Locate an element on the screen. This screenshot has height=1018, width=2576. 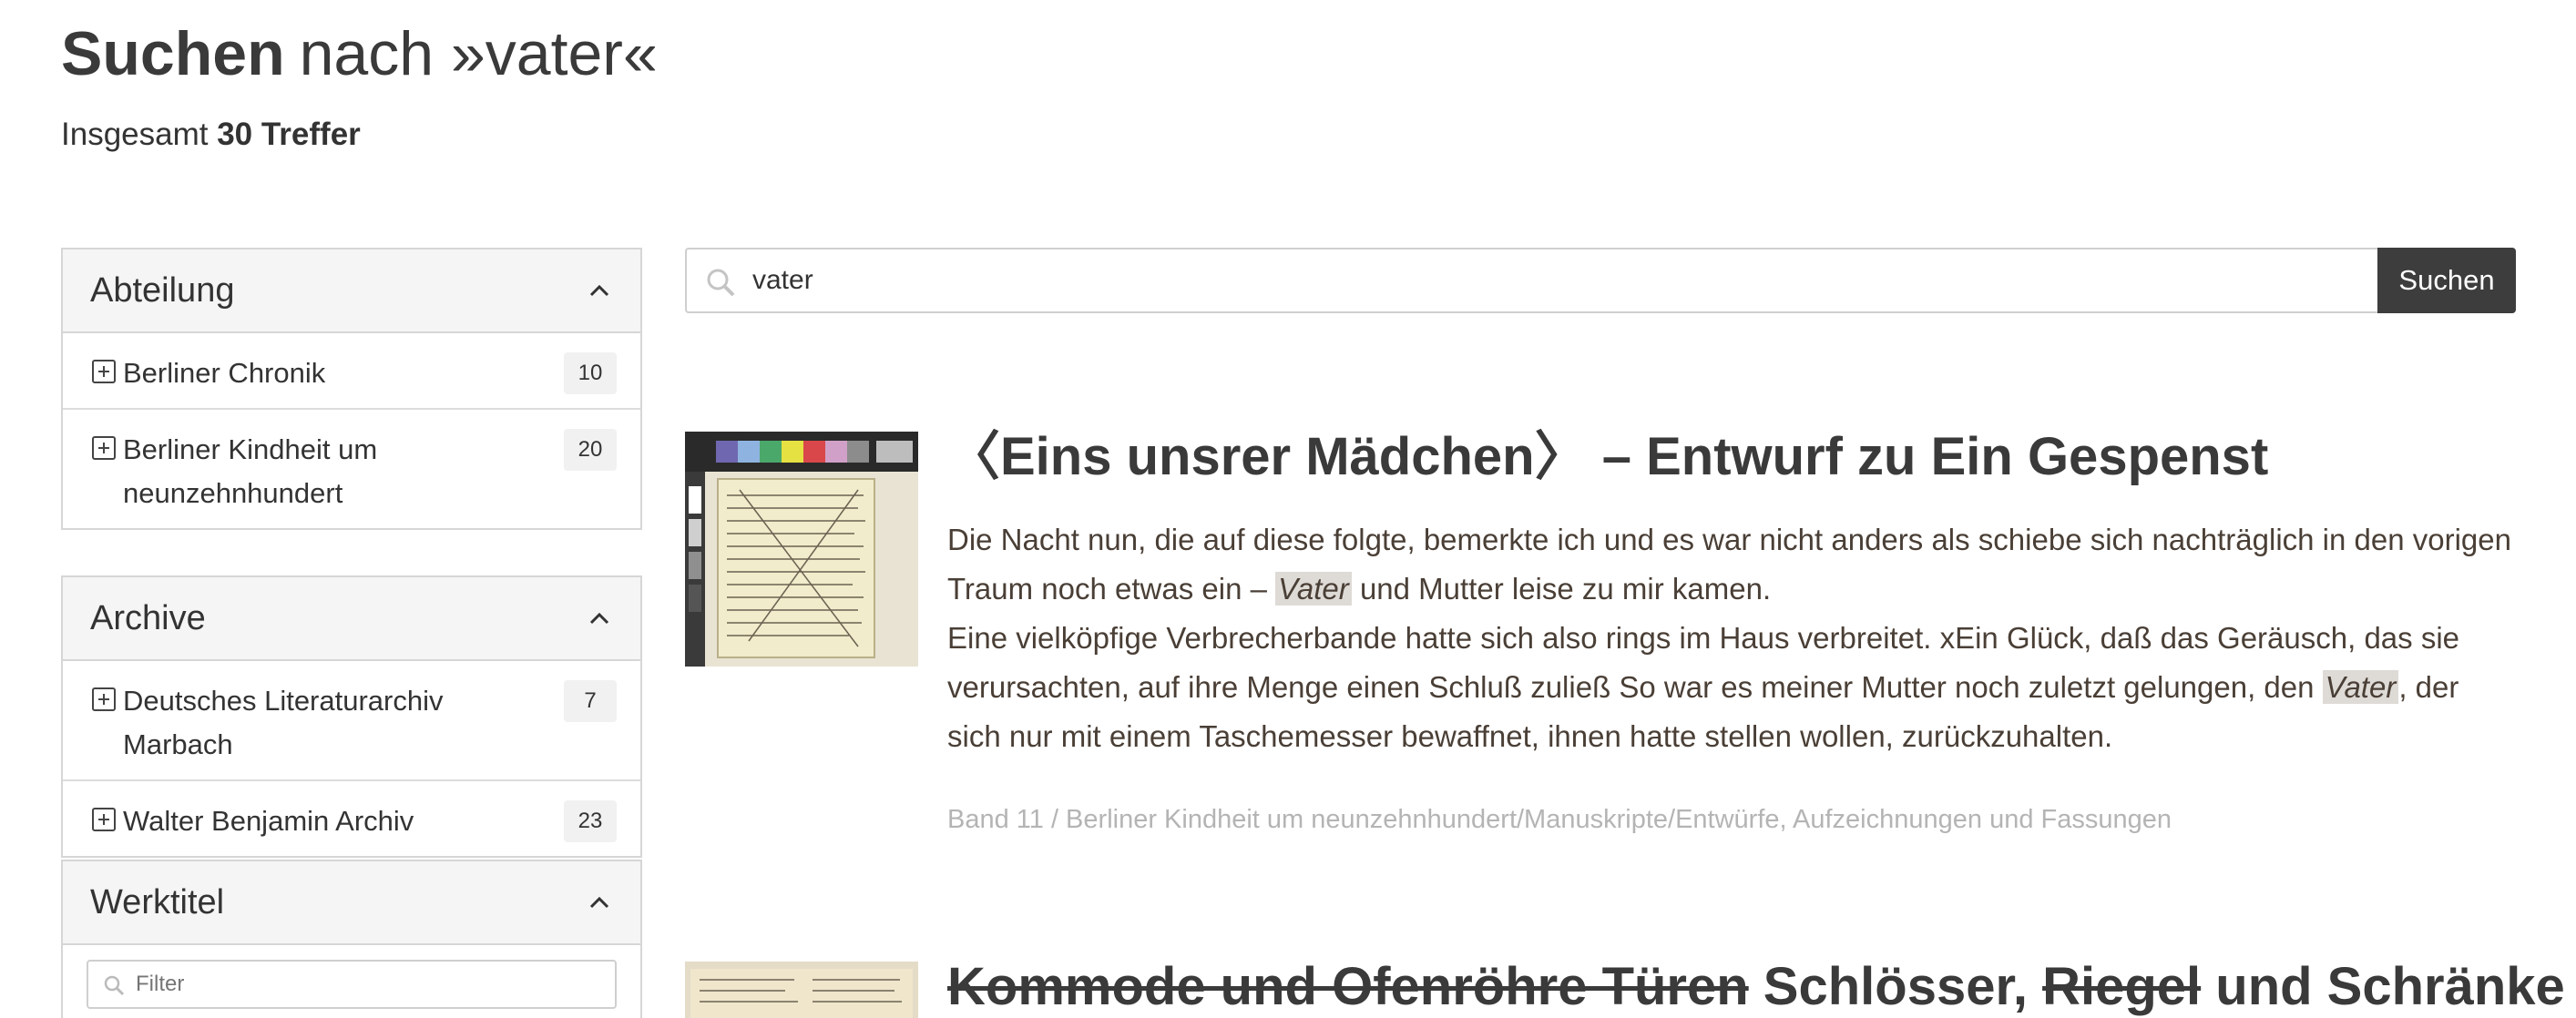
count-badge: 23 is located at coordinates (590, 821).